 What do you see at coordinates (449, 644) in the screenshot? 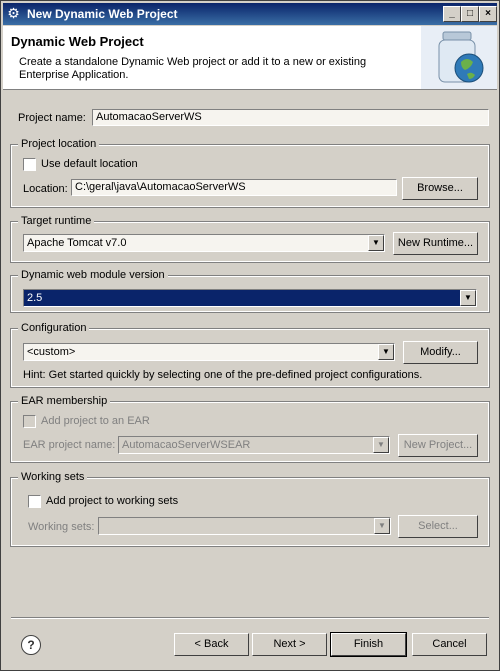
I see `cancel-button: Cancel` at bounding box center [449, 644].